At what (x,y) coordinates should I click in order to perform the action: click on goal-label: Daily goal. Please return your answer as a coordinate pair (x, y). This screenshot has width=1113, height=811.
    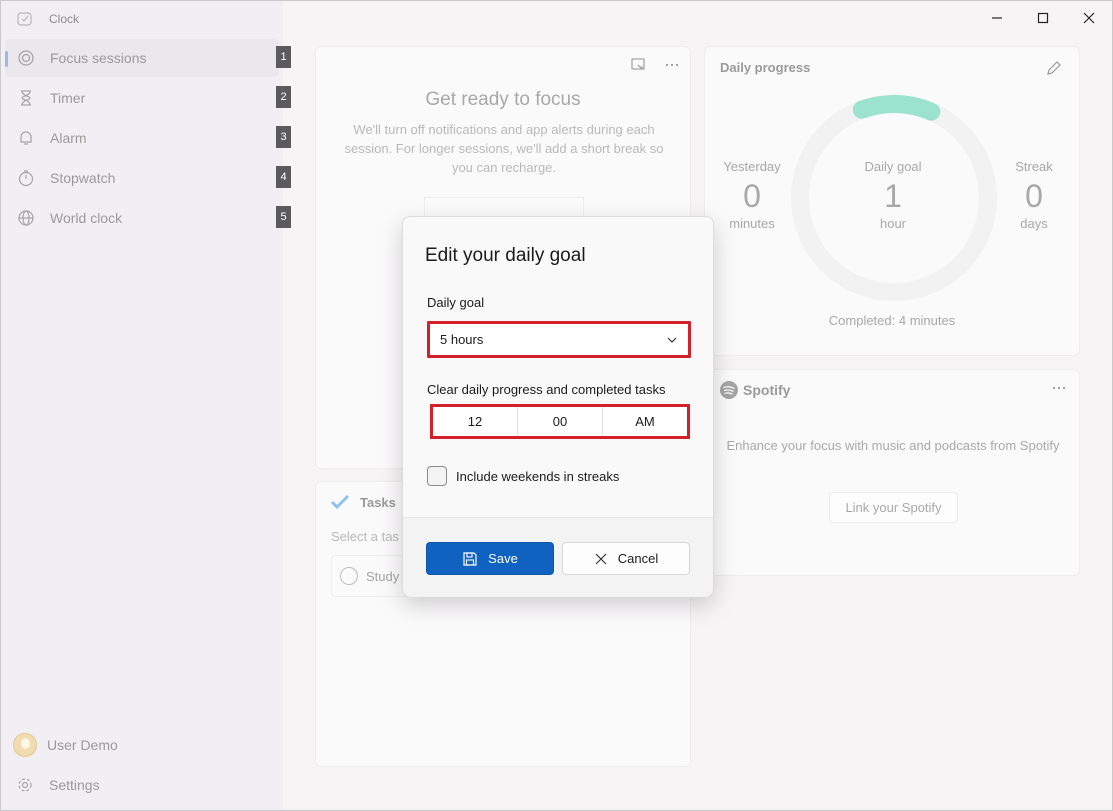
    Looking at the image, I should click on (893, 166).